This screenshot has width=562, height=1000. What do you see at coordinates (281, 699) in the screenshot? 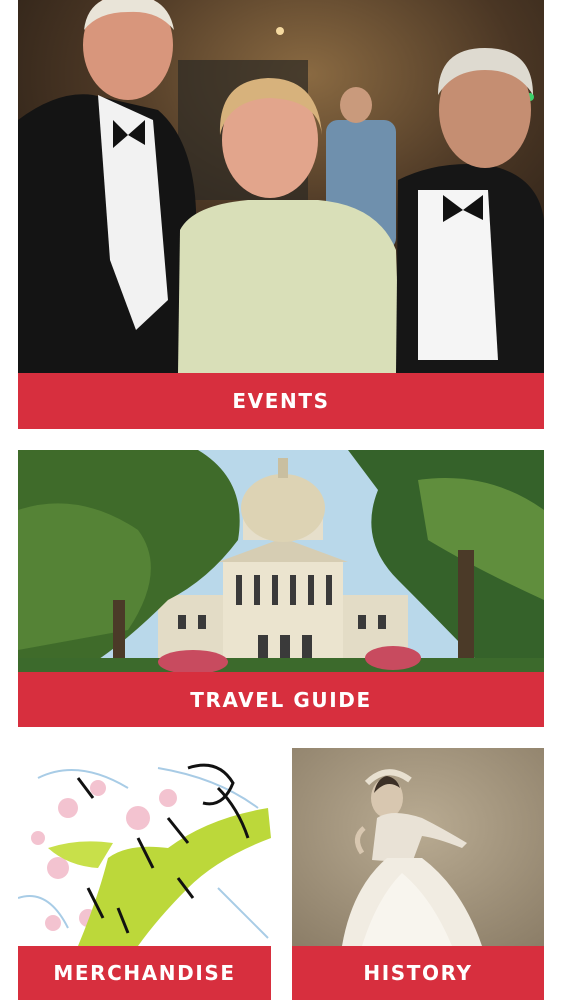
I see `travel-guide-label: TRAVEL GUIDE` at bounding box center [281, 699].